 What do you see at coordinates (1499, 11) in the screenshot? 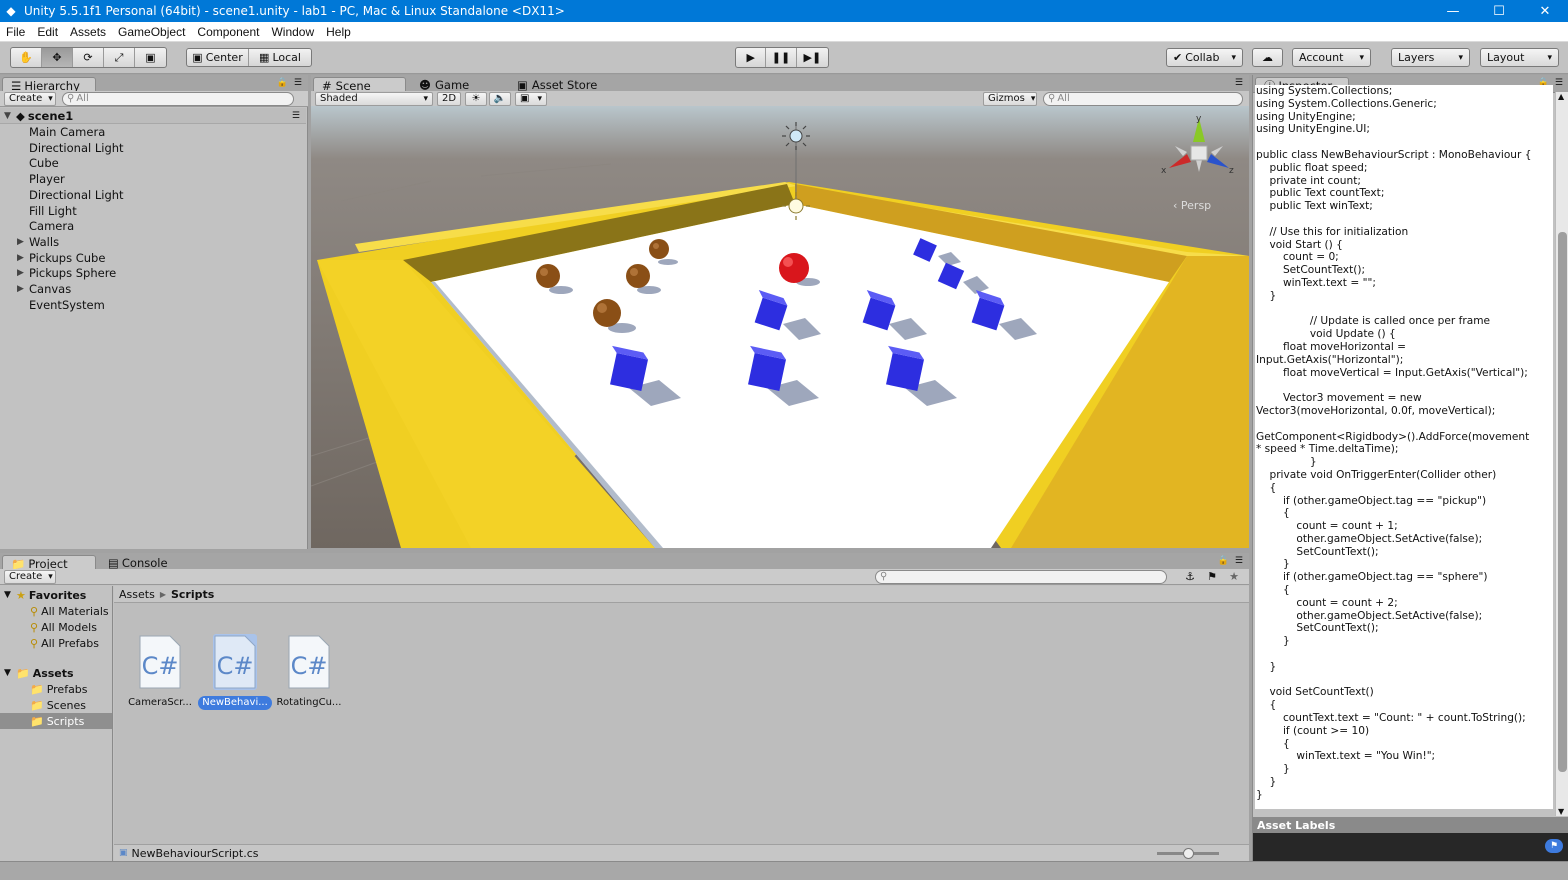
I see `maximize-button: ☐` at bounding box center [1499, 11].